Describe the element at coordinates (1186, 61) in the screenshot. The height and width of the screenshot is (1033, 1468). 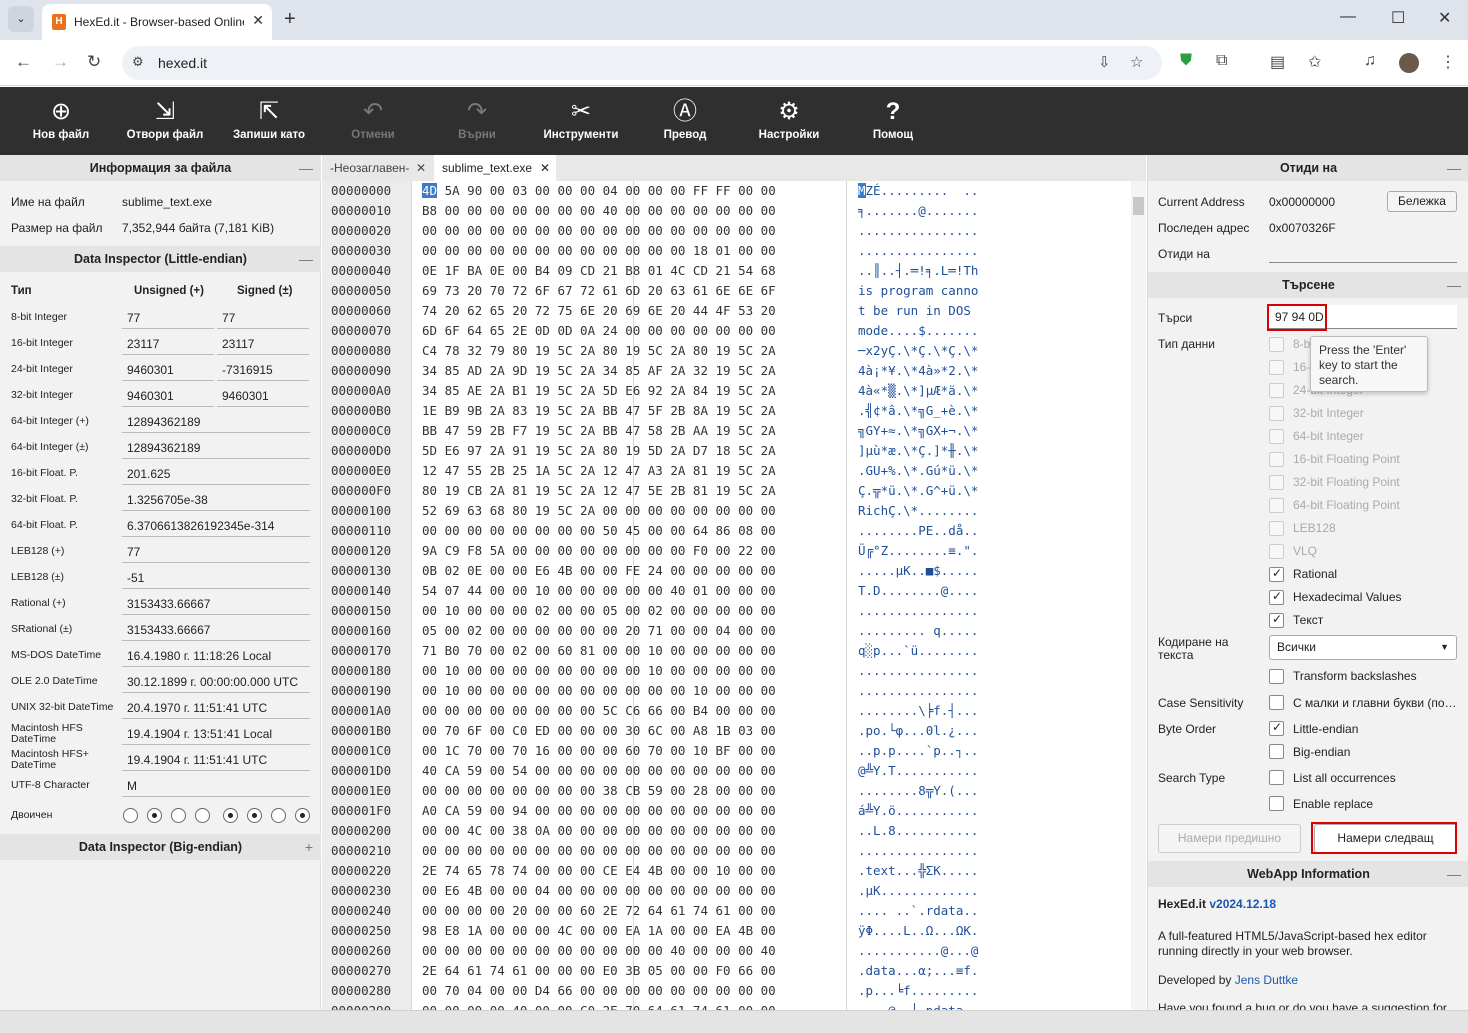
I see `shield-extension-icon: ⛊` at that location.